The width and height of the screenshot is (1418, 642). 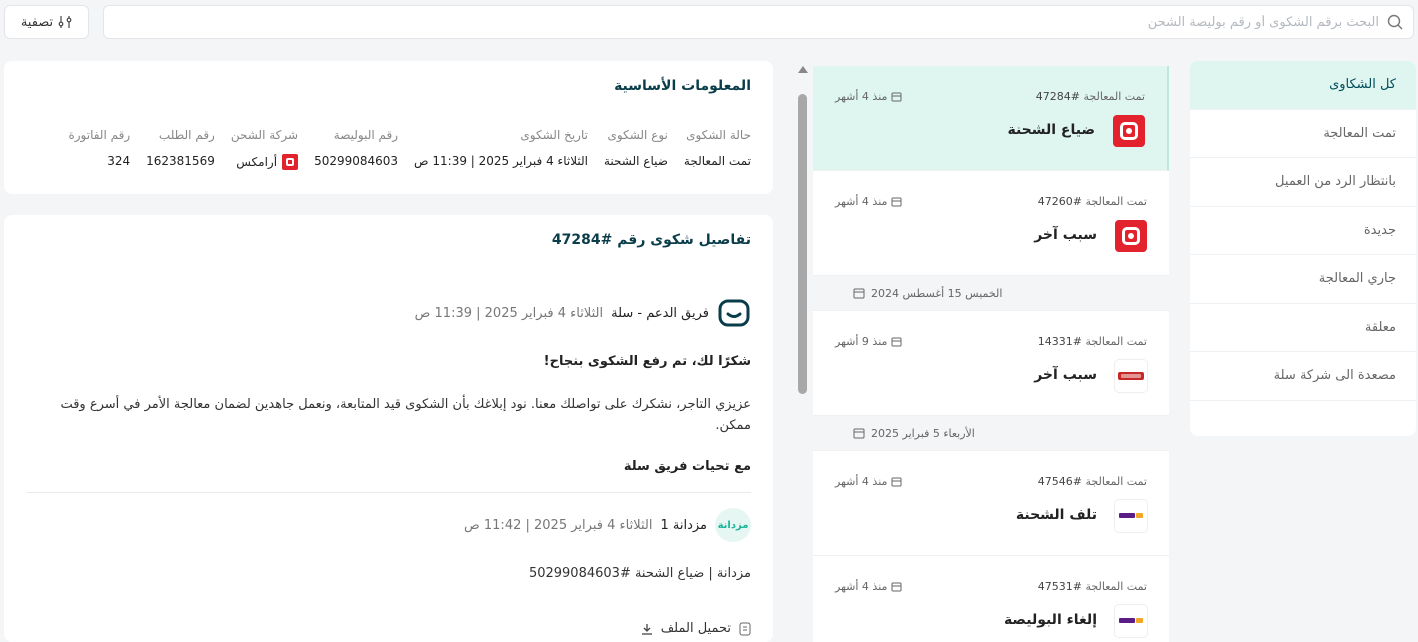 I want to click on complaint-card: تمت المعالجة #47260 منذ 4 أشهر سبب آخر, so click(x=991, y=223).